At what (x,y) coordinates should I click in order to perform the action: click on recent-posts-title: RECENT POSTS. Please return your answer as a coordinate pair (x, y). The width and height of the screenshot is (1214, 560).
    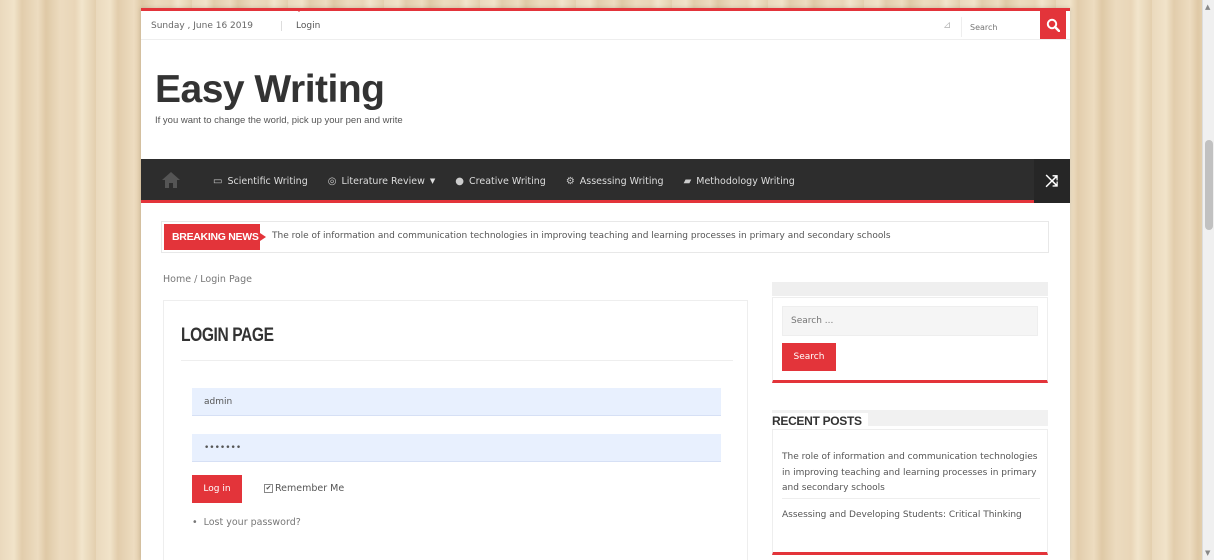
    Looking at the image, I should click on (820, 421).